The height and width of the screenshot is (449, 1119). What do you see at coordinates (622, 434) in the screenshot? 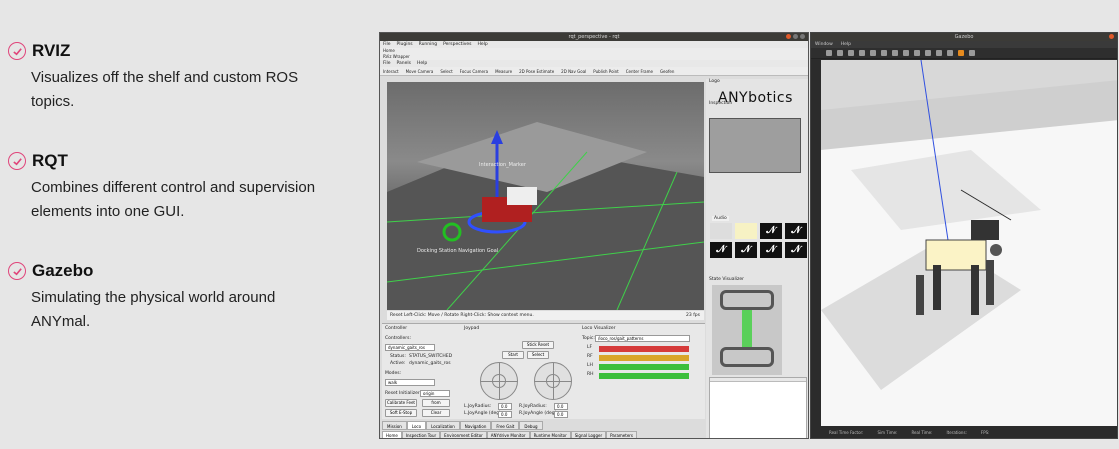
I see `tab-parameters: Parameters` at bounding box center [622, 434].